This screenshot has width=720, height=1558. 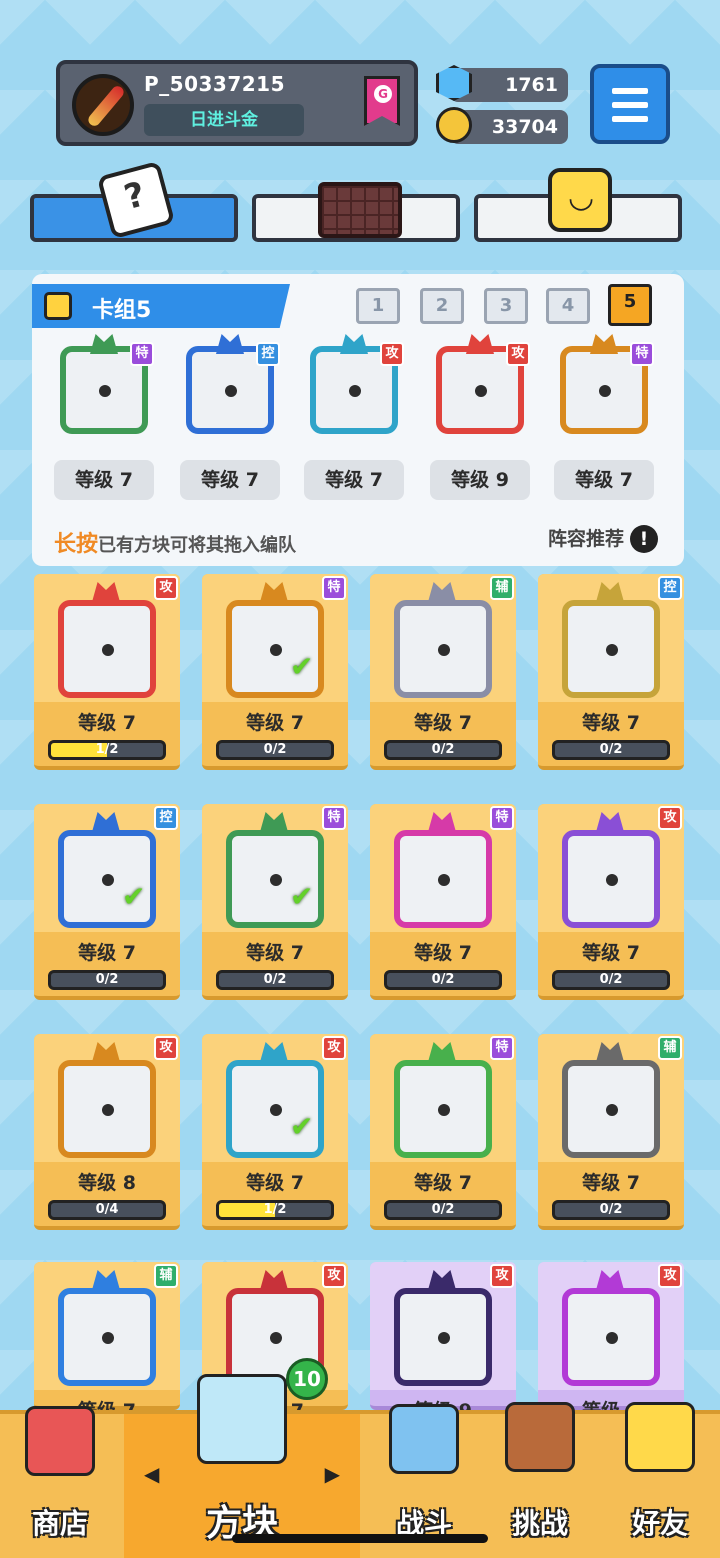 What do you see at coordinates (230, 480) in the screenshot?
I see `deck-card-level: 等级 7` at bounding box center [230, 480].